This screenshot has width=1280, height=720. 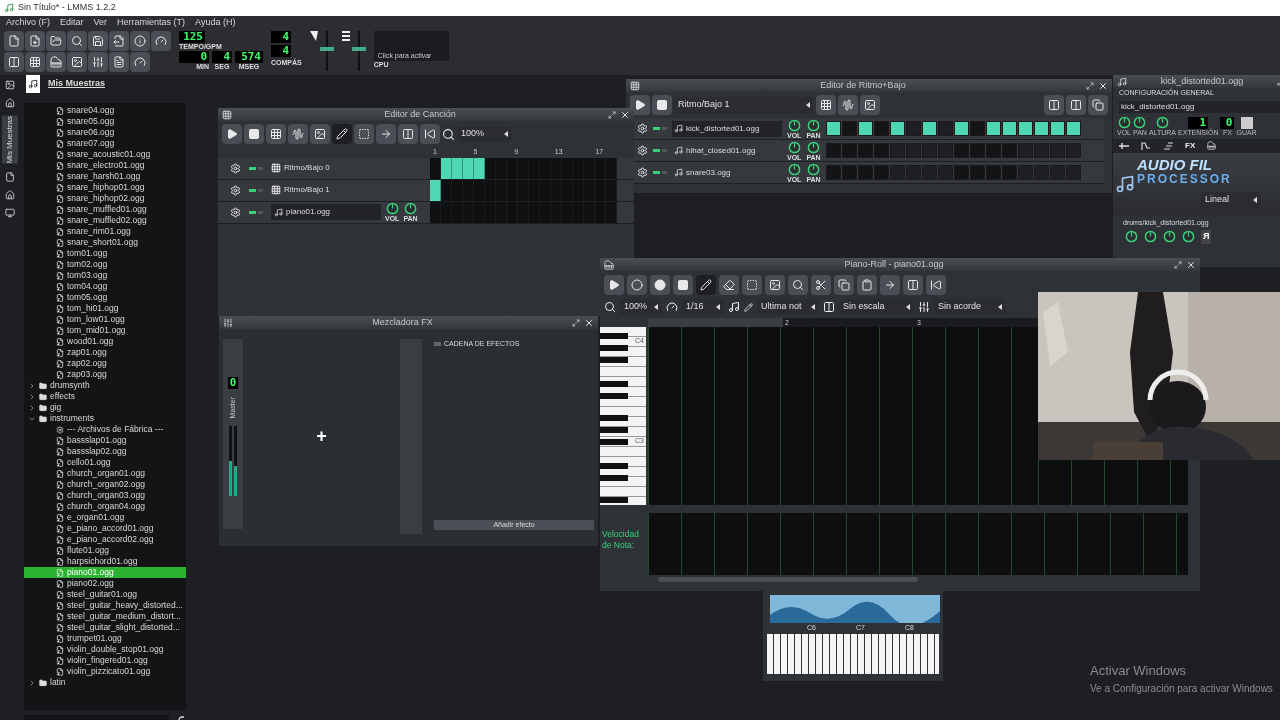 What do you see at coordinates (151, 23) in the screenshot?
I see `menu-item: Herramientas (T)` at bounding box center [151, 23].